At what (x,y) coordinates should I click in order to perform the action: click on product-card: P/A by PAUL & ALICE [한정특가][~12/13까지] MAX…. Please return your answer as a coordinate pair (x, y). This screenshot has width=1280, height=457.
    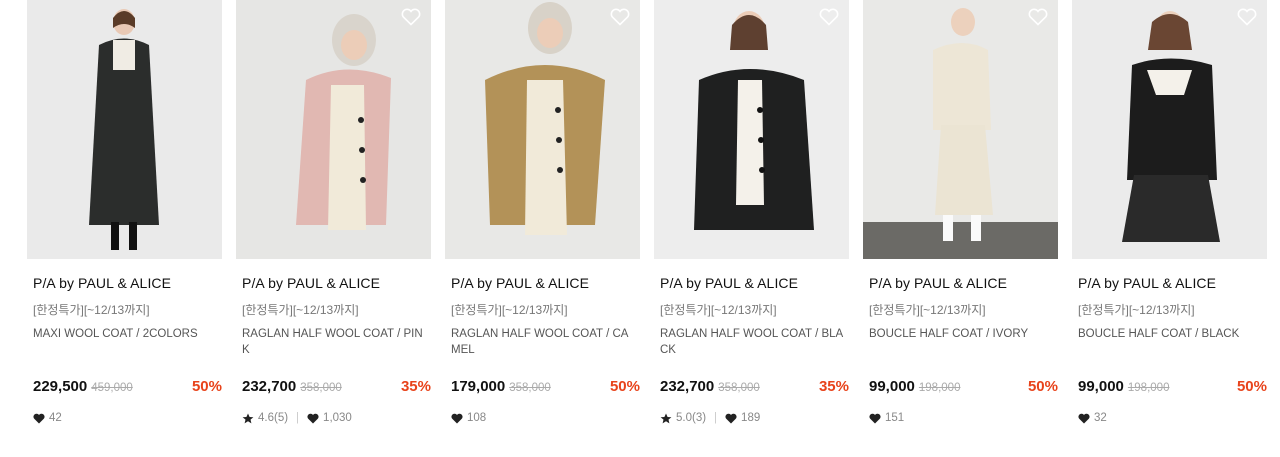
    Looking at the image, I should click on (124, 212).